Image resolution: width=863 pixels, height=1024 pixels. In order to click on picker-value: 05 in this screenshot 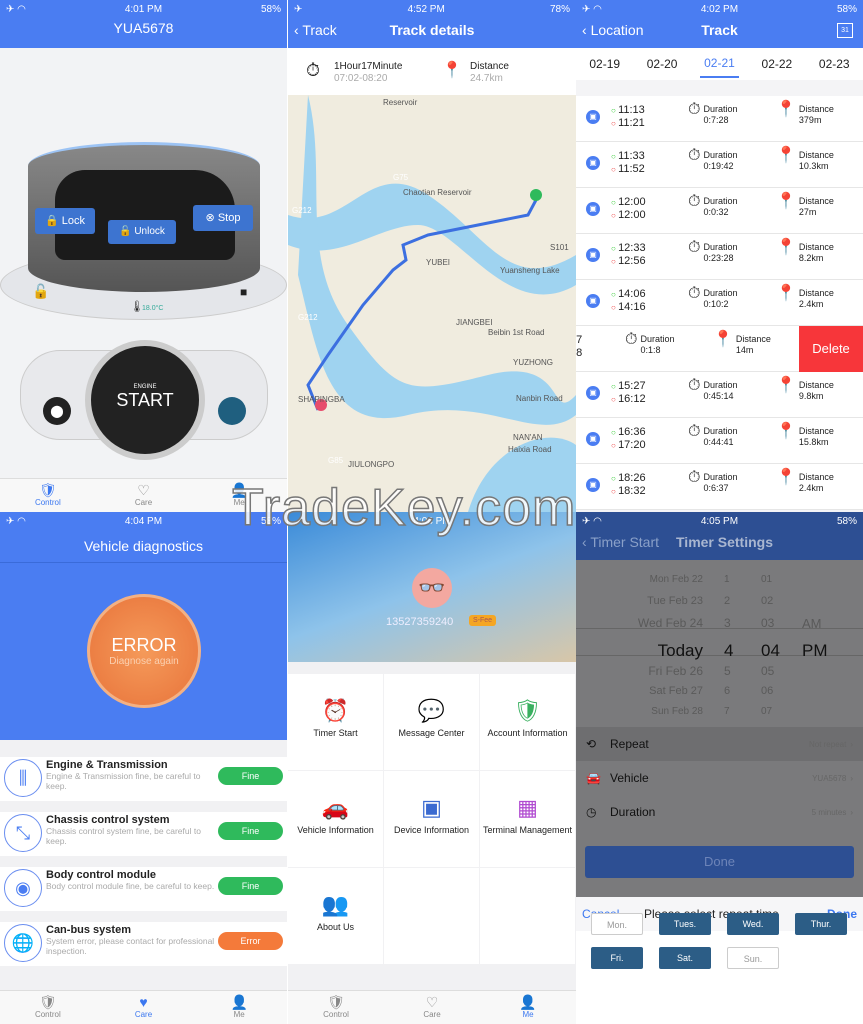, I will do `click(767, 671)`.